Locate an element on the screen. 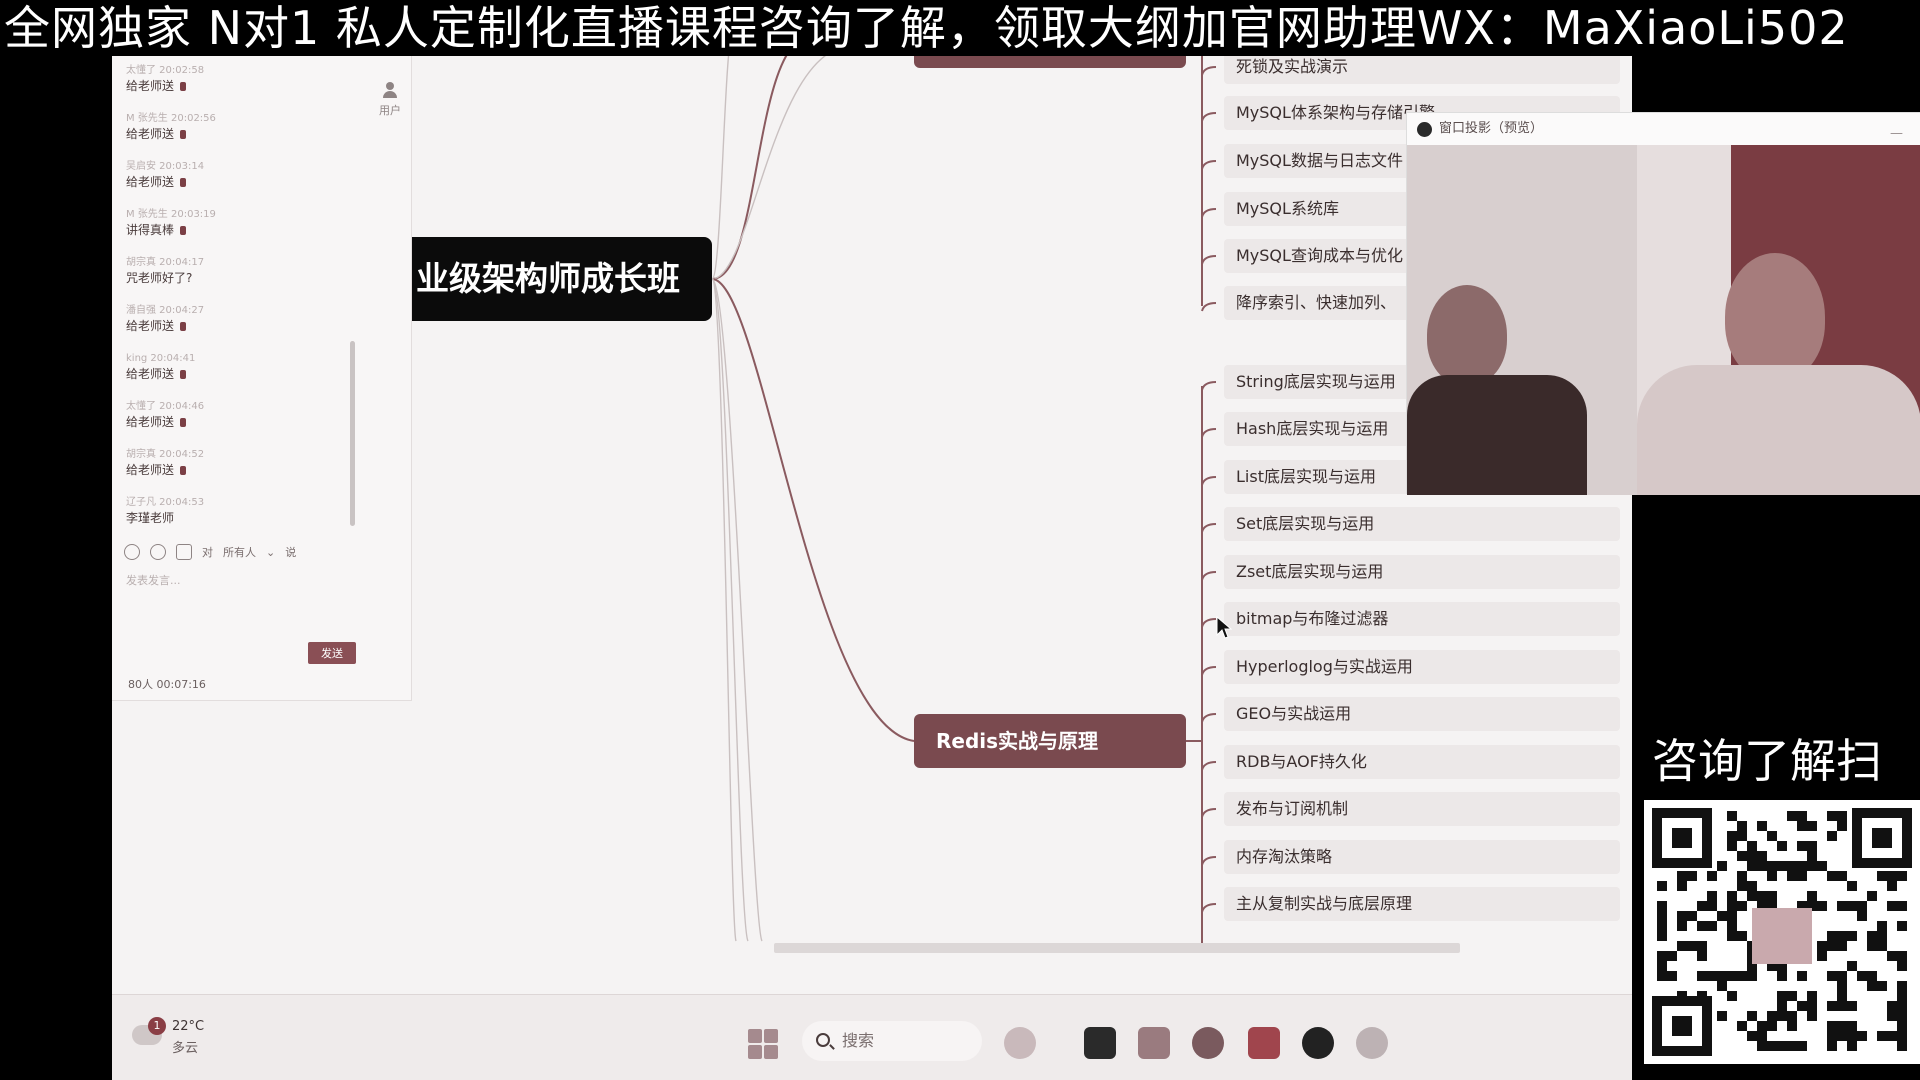  folder-icon is located at coordinates (1154, 1043).